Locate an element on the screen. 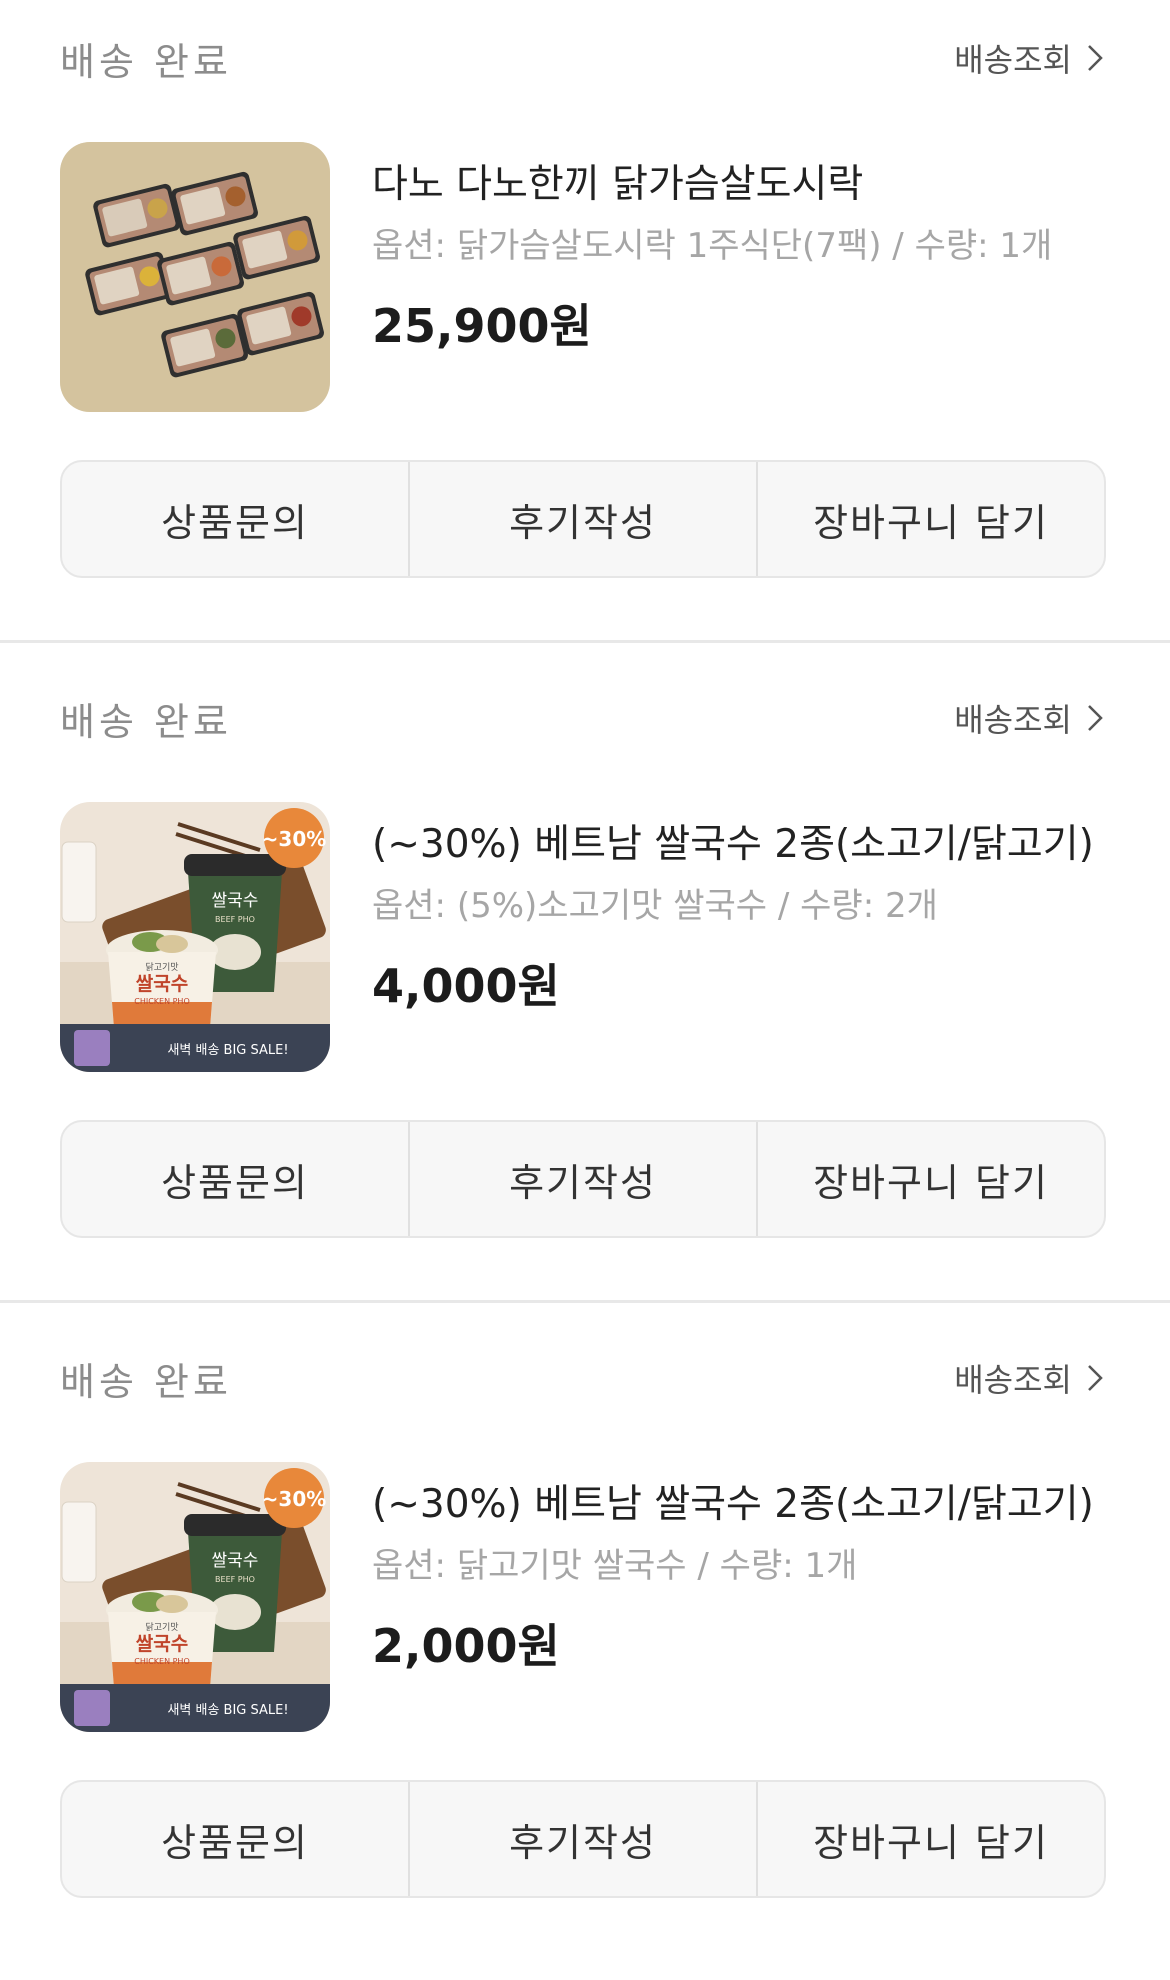  product-image is located at coordinates (195, 277).